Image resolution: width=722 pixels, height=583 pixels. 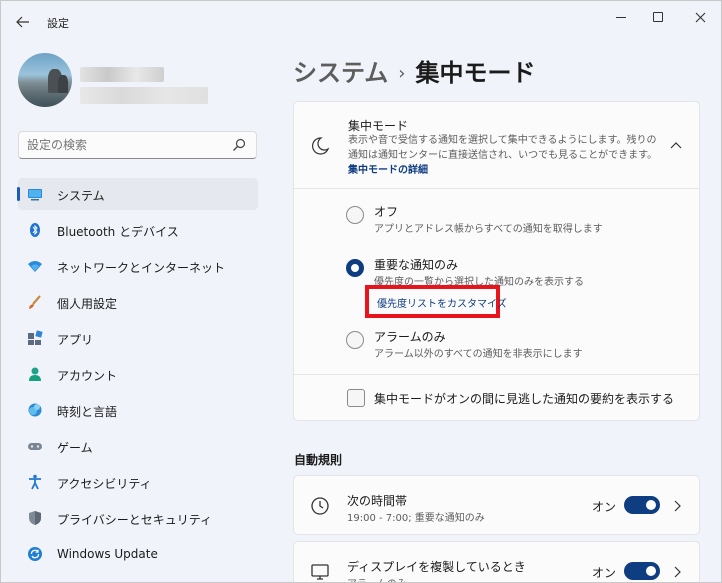 What do you see at coordinates (377, 501) in the screenshot?
I see `rule-title: 次の時間帯` at bounding box center [377, 501].